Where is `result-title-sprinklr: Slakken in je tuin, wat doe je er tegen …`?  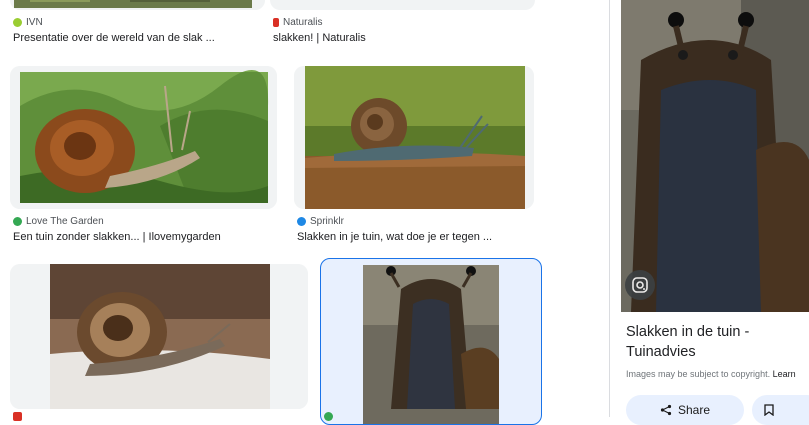
result-title-sprinklr: Slakken in je tuin, wat doe je er tegen … is located at coordinates (394, 237).